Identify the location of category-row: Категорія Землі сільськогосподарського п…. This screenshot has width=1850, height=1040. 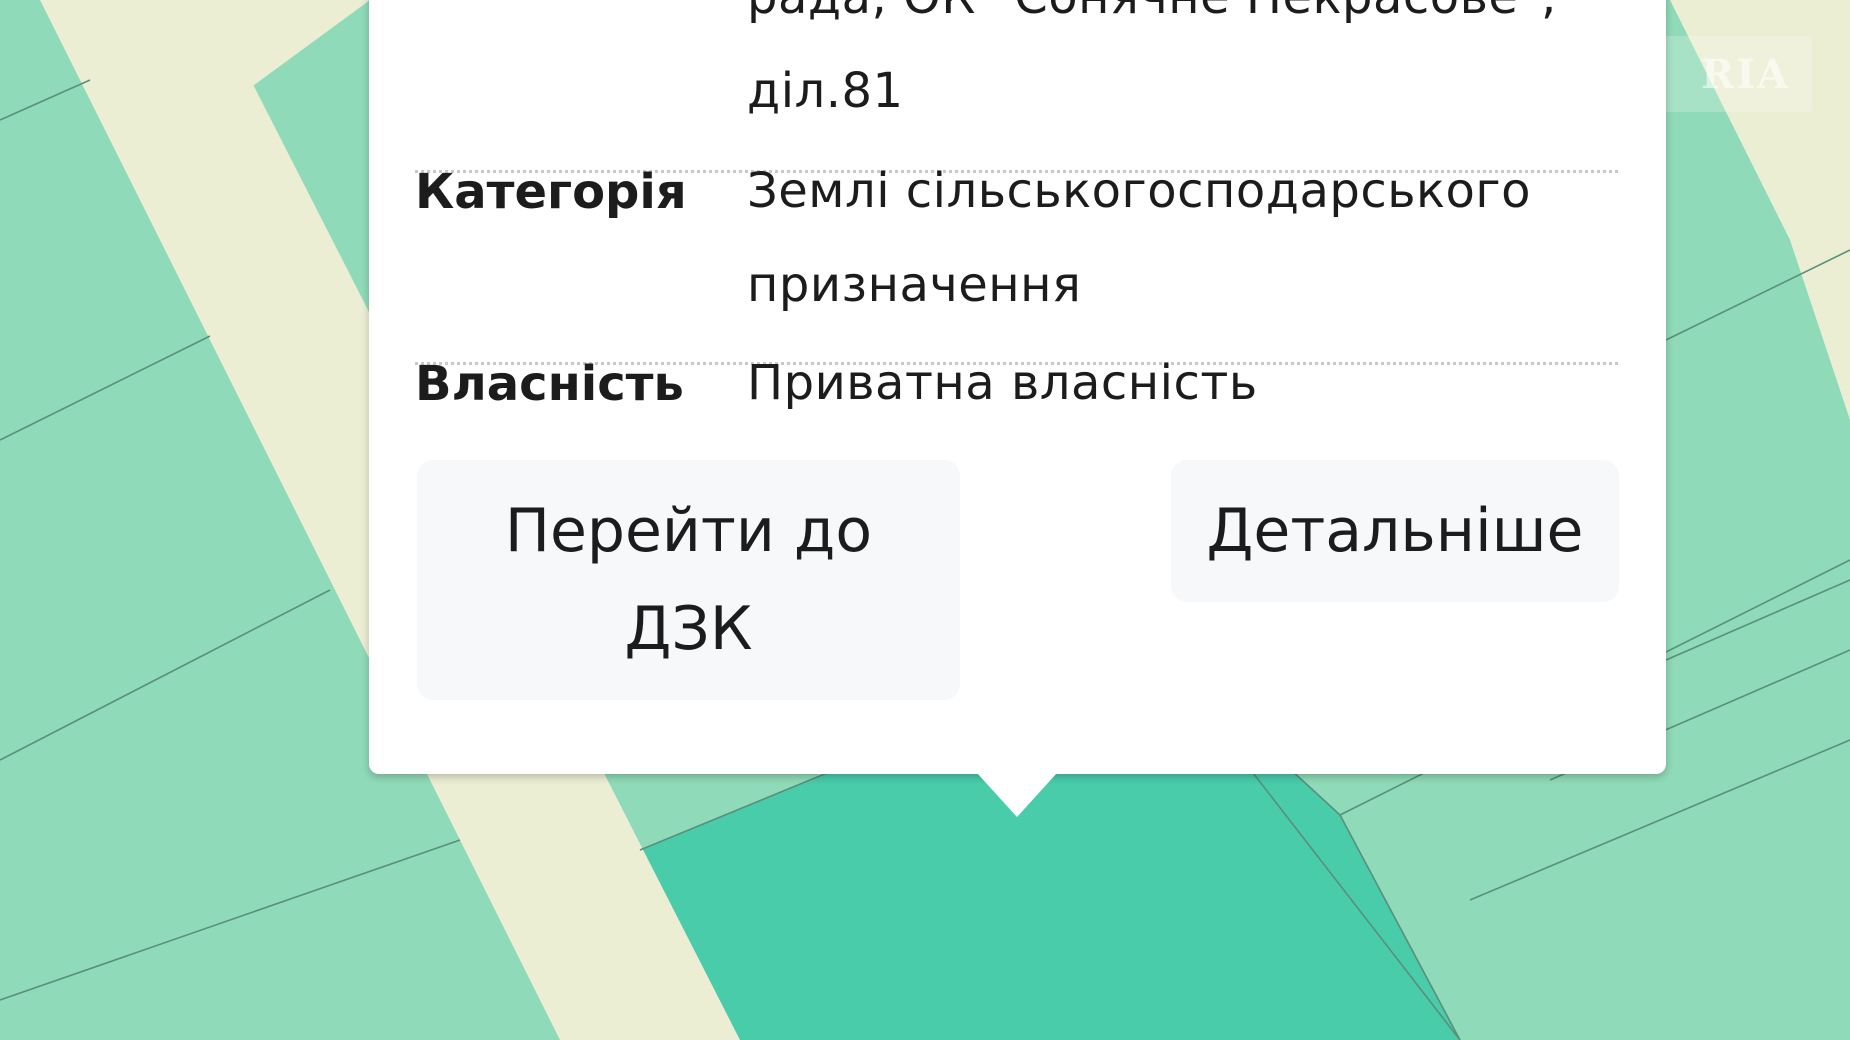
(1016, 238).